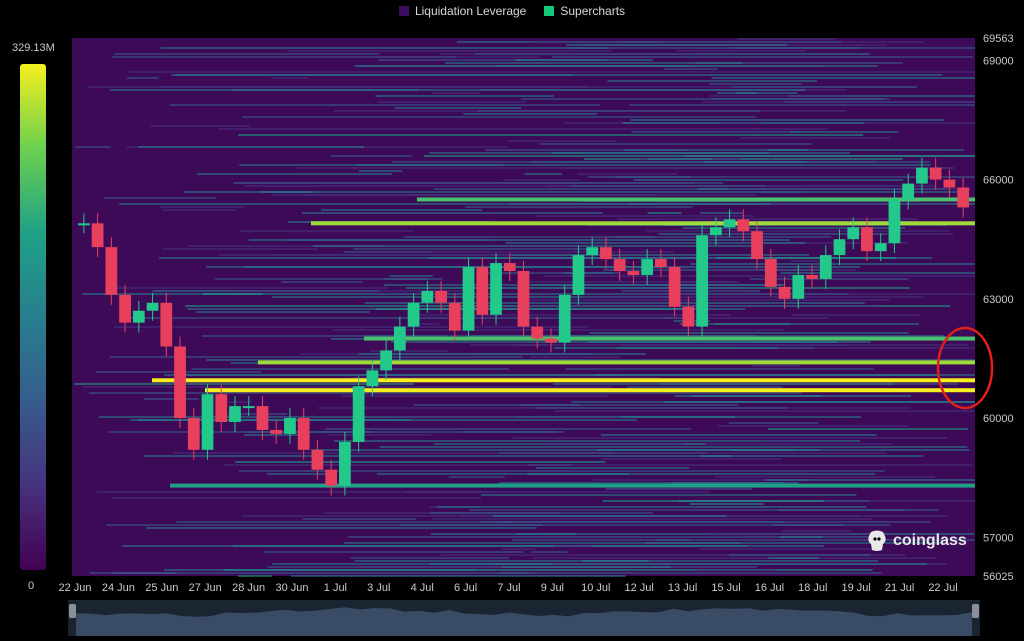 Image resolution: width=1024 pixels, height=641 pixels. I want to click on y-tick-label: 66000, so click(998, 181).